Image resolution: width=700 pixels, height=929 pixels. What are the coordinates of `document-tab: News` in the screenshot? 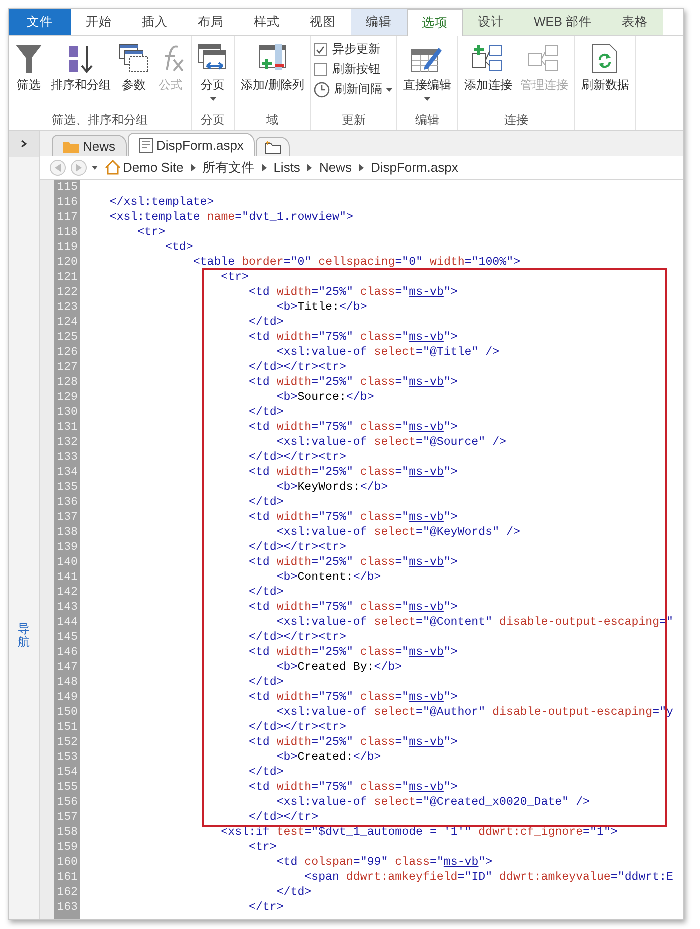 It's located at (89, 145).